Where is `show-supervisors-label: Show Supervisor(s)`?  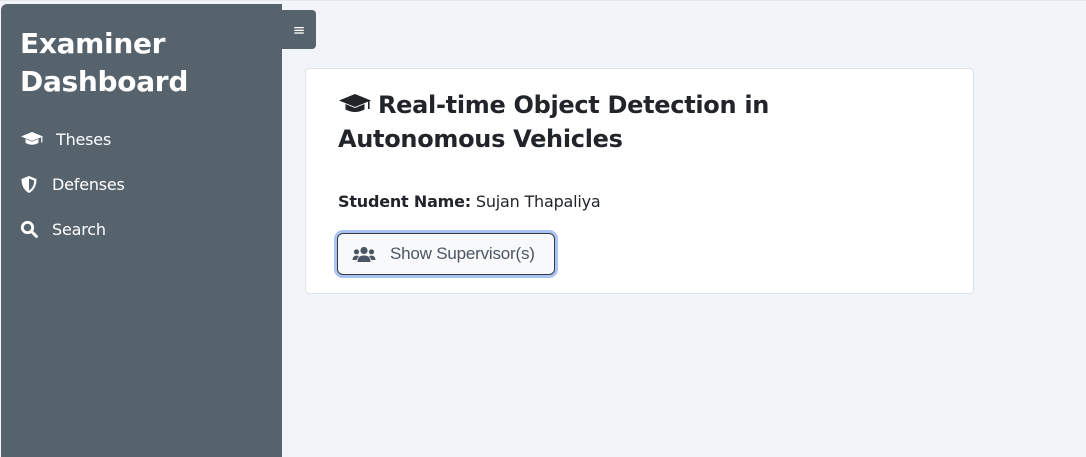 show-supervisors-label: Show Supervisor(s) is located at coordinates (462, 253).